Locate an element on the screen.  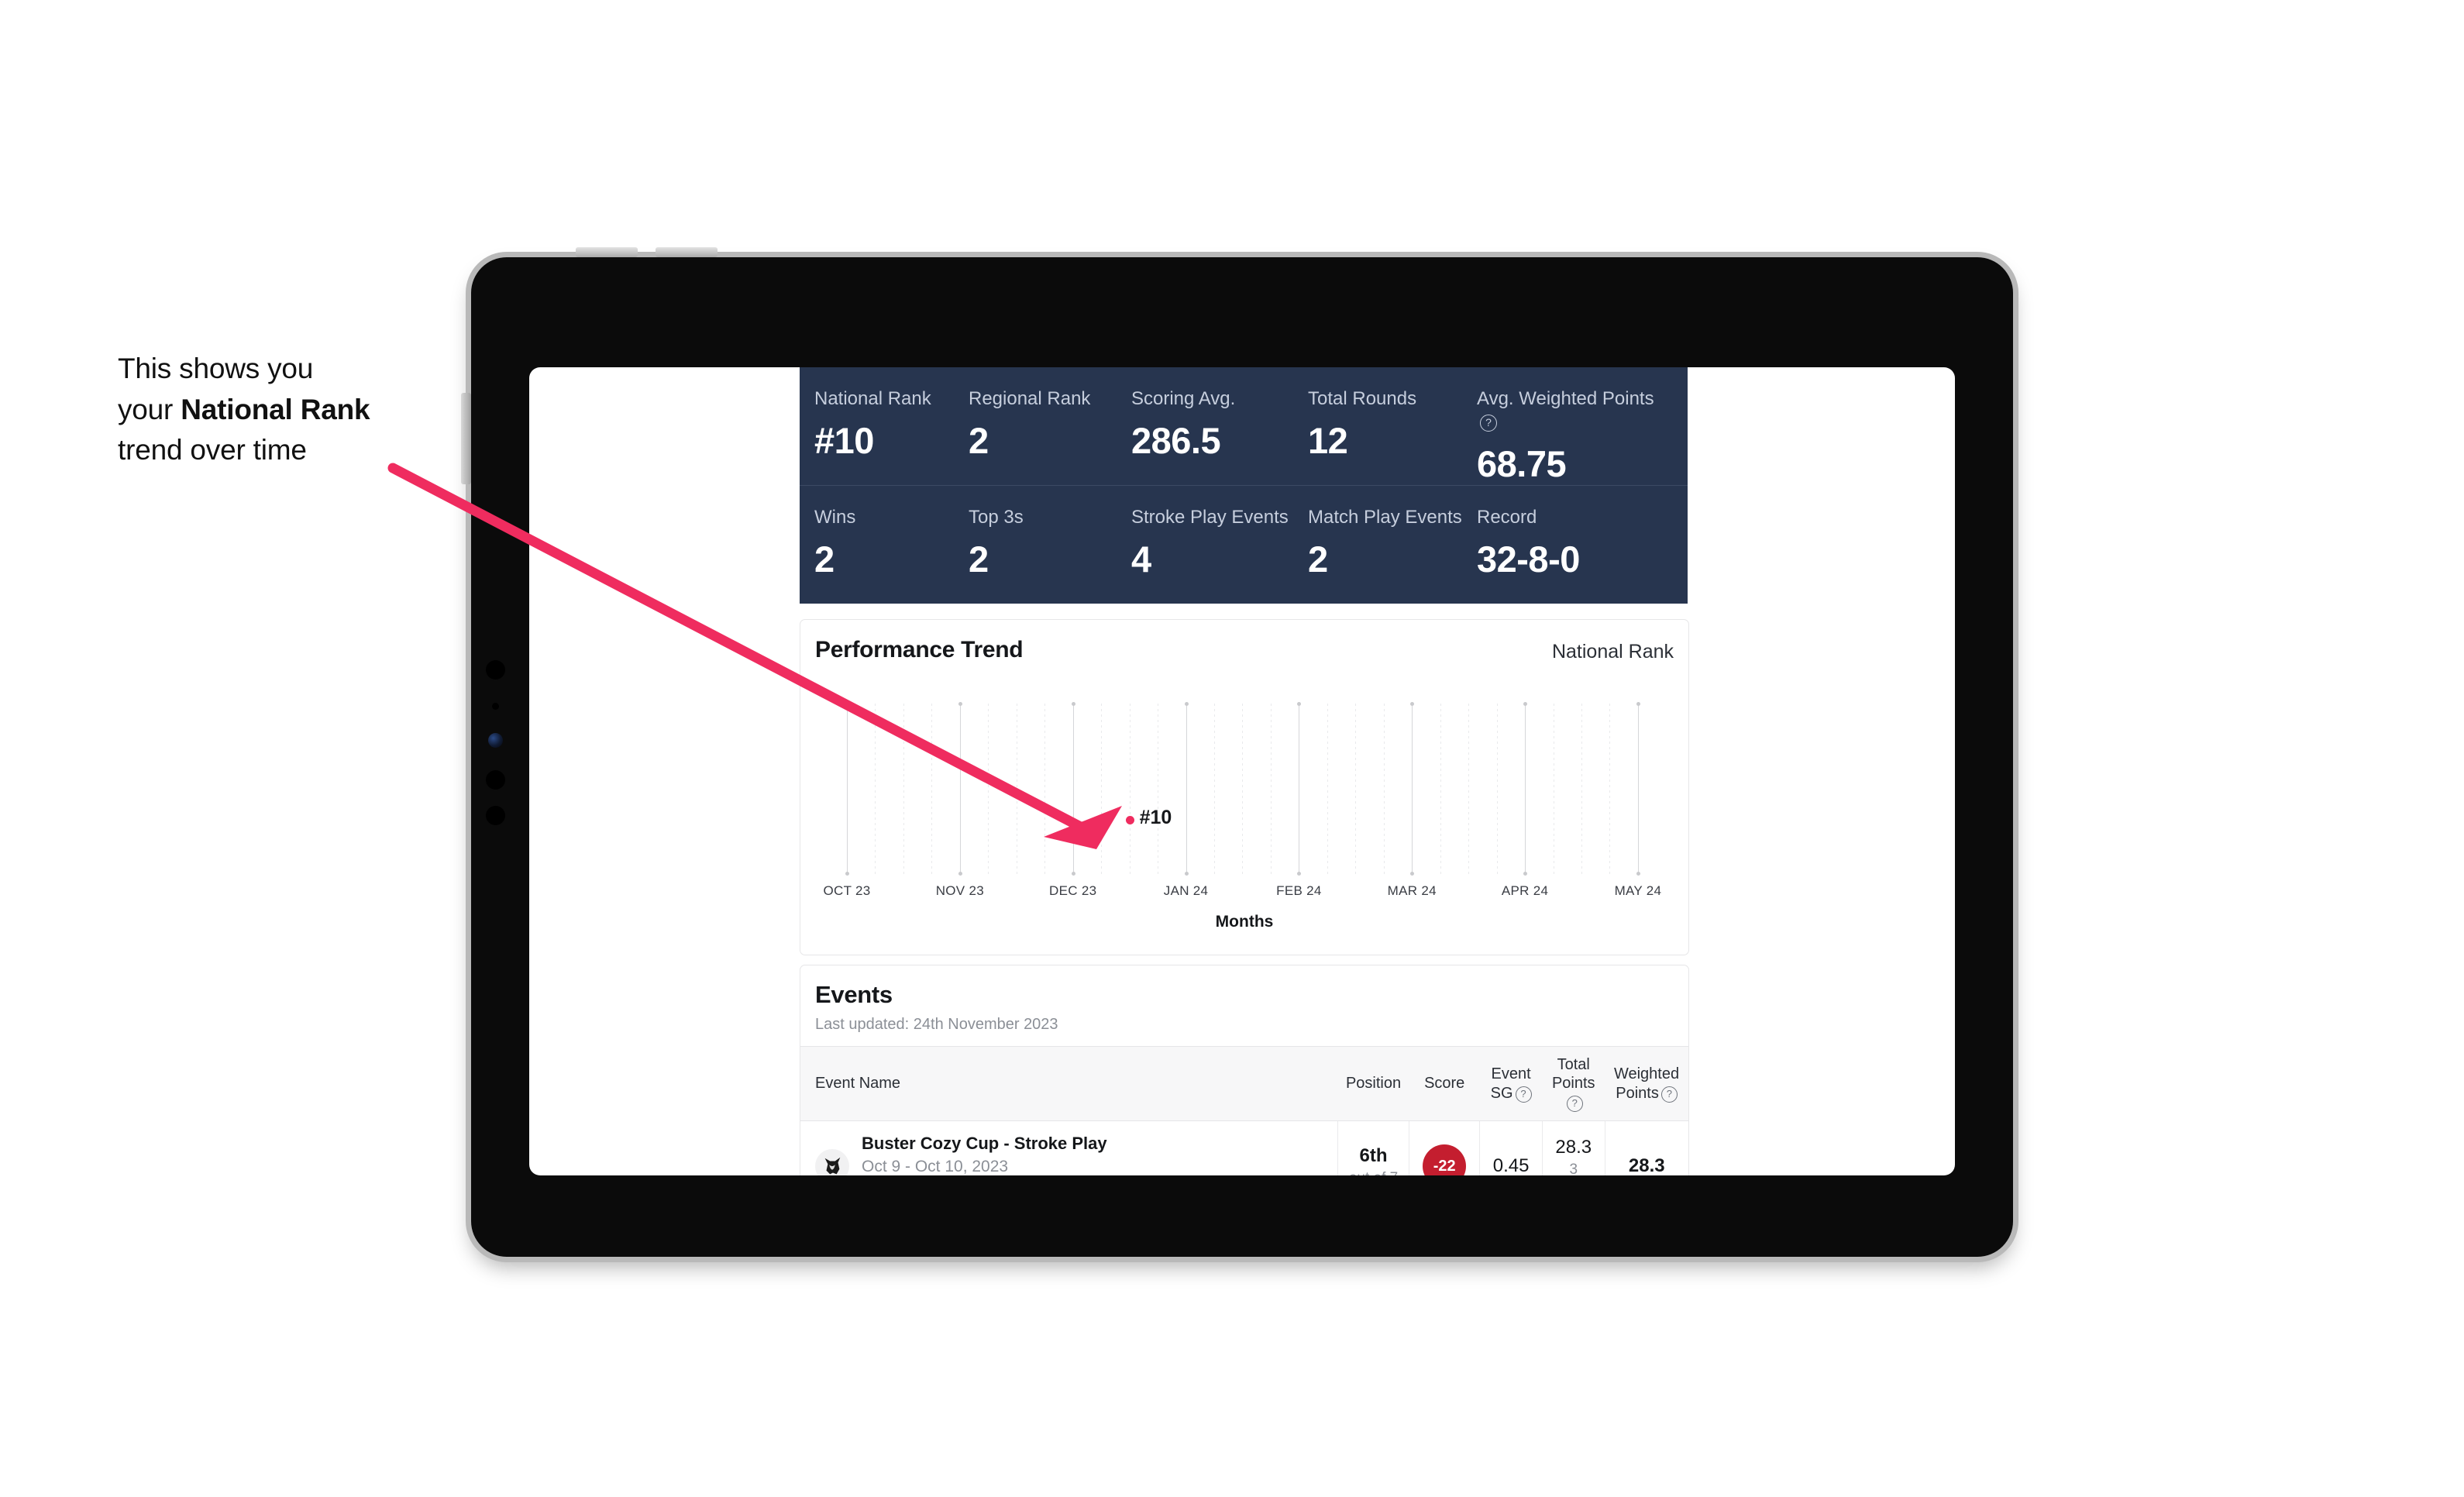
total-points-value: 28.3 is located at coordinates (1573, 1147).